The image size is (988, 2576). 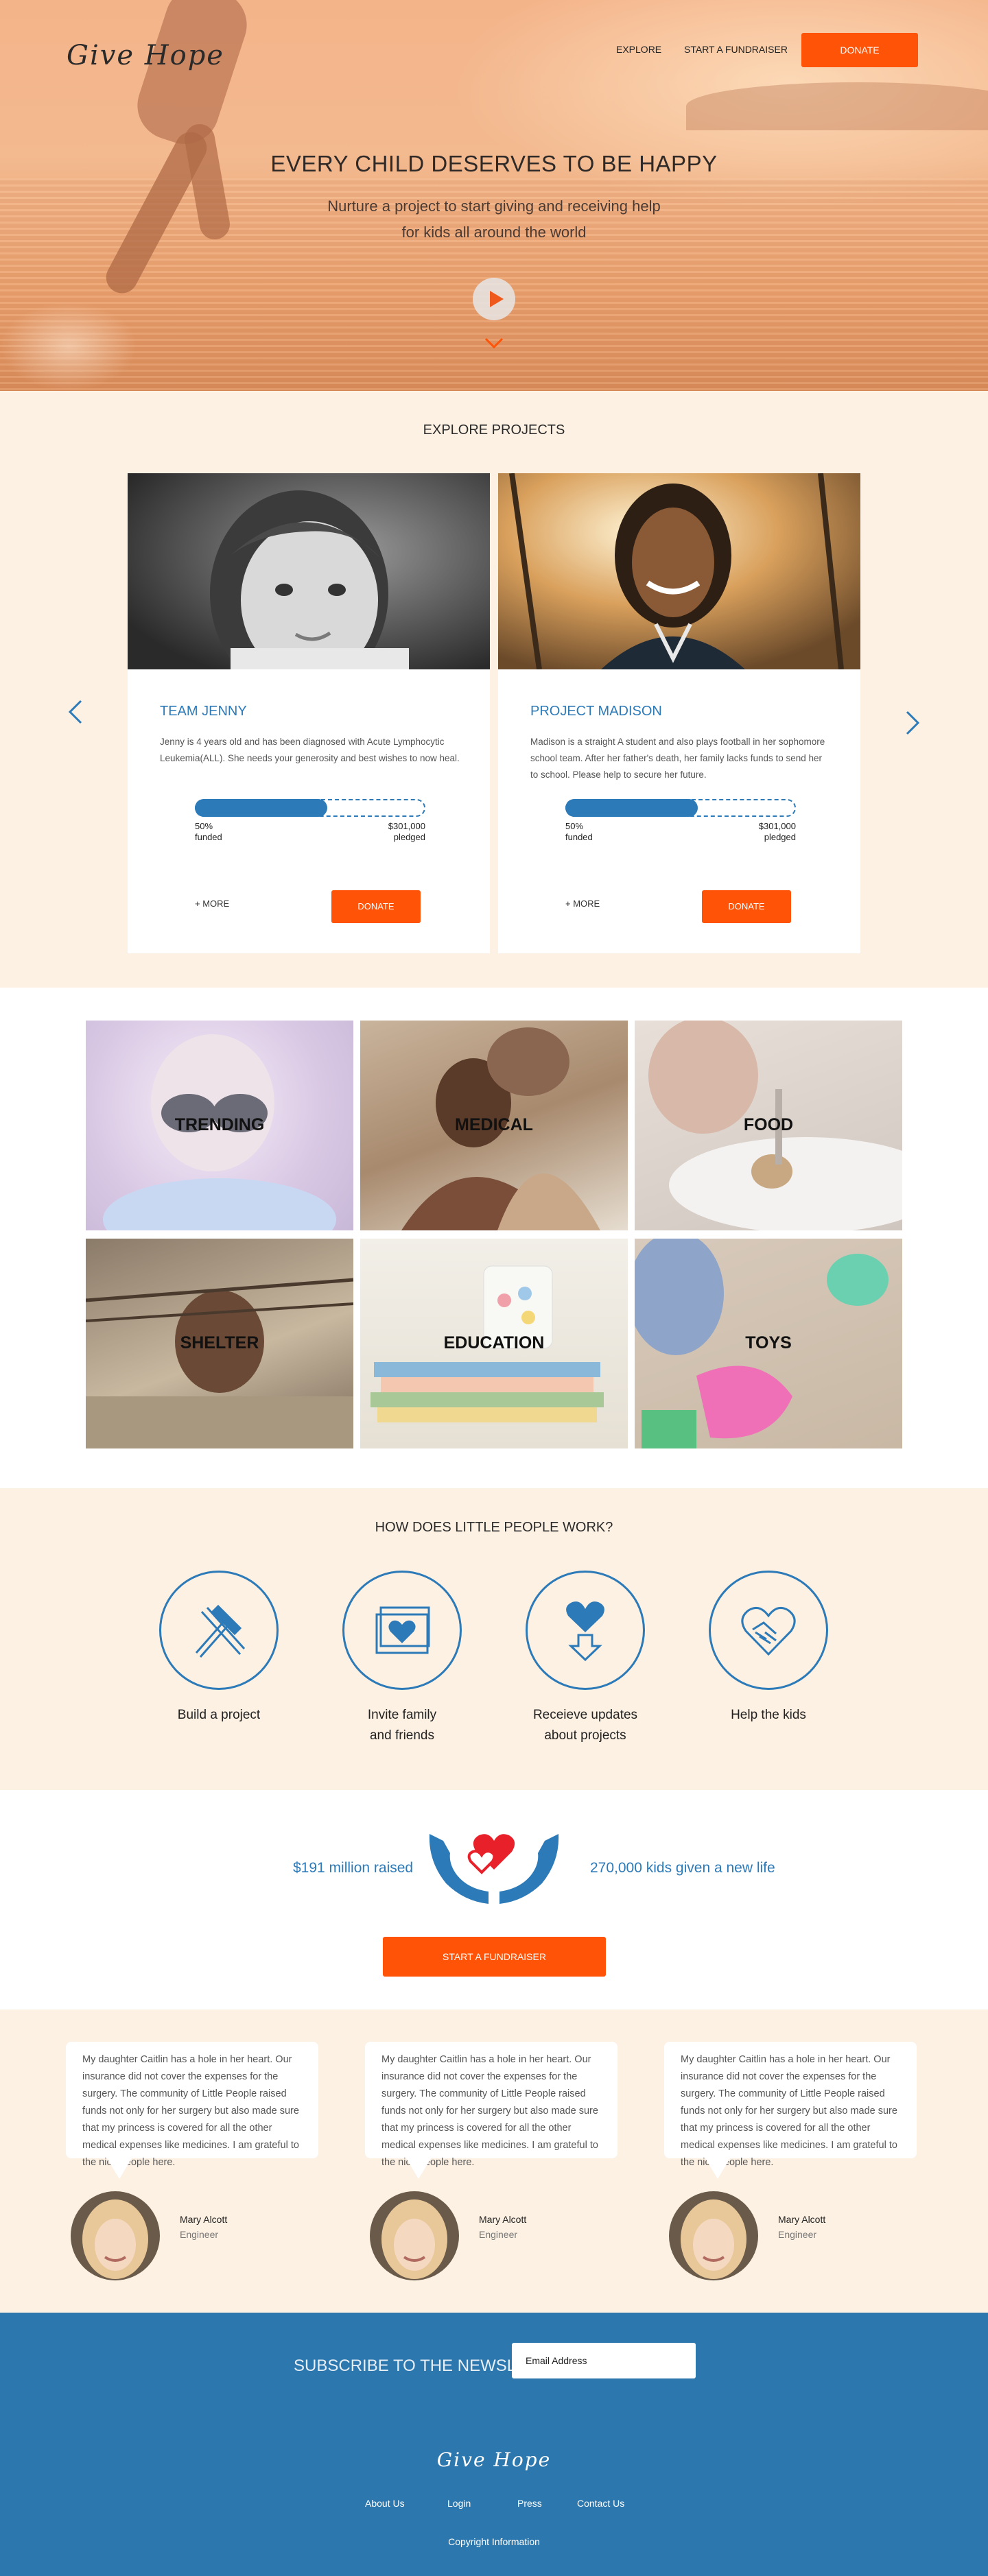 I want to click on category-tile-food: FOOD, so click(x=768, y=1125).